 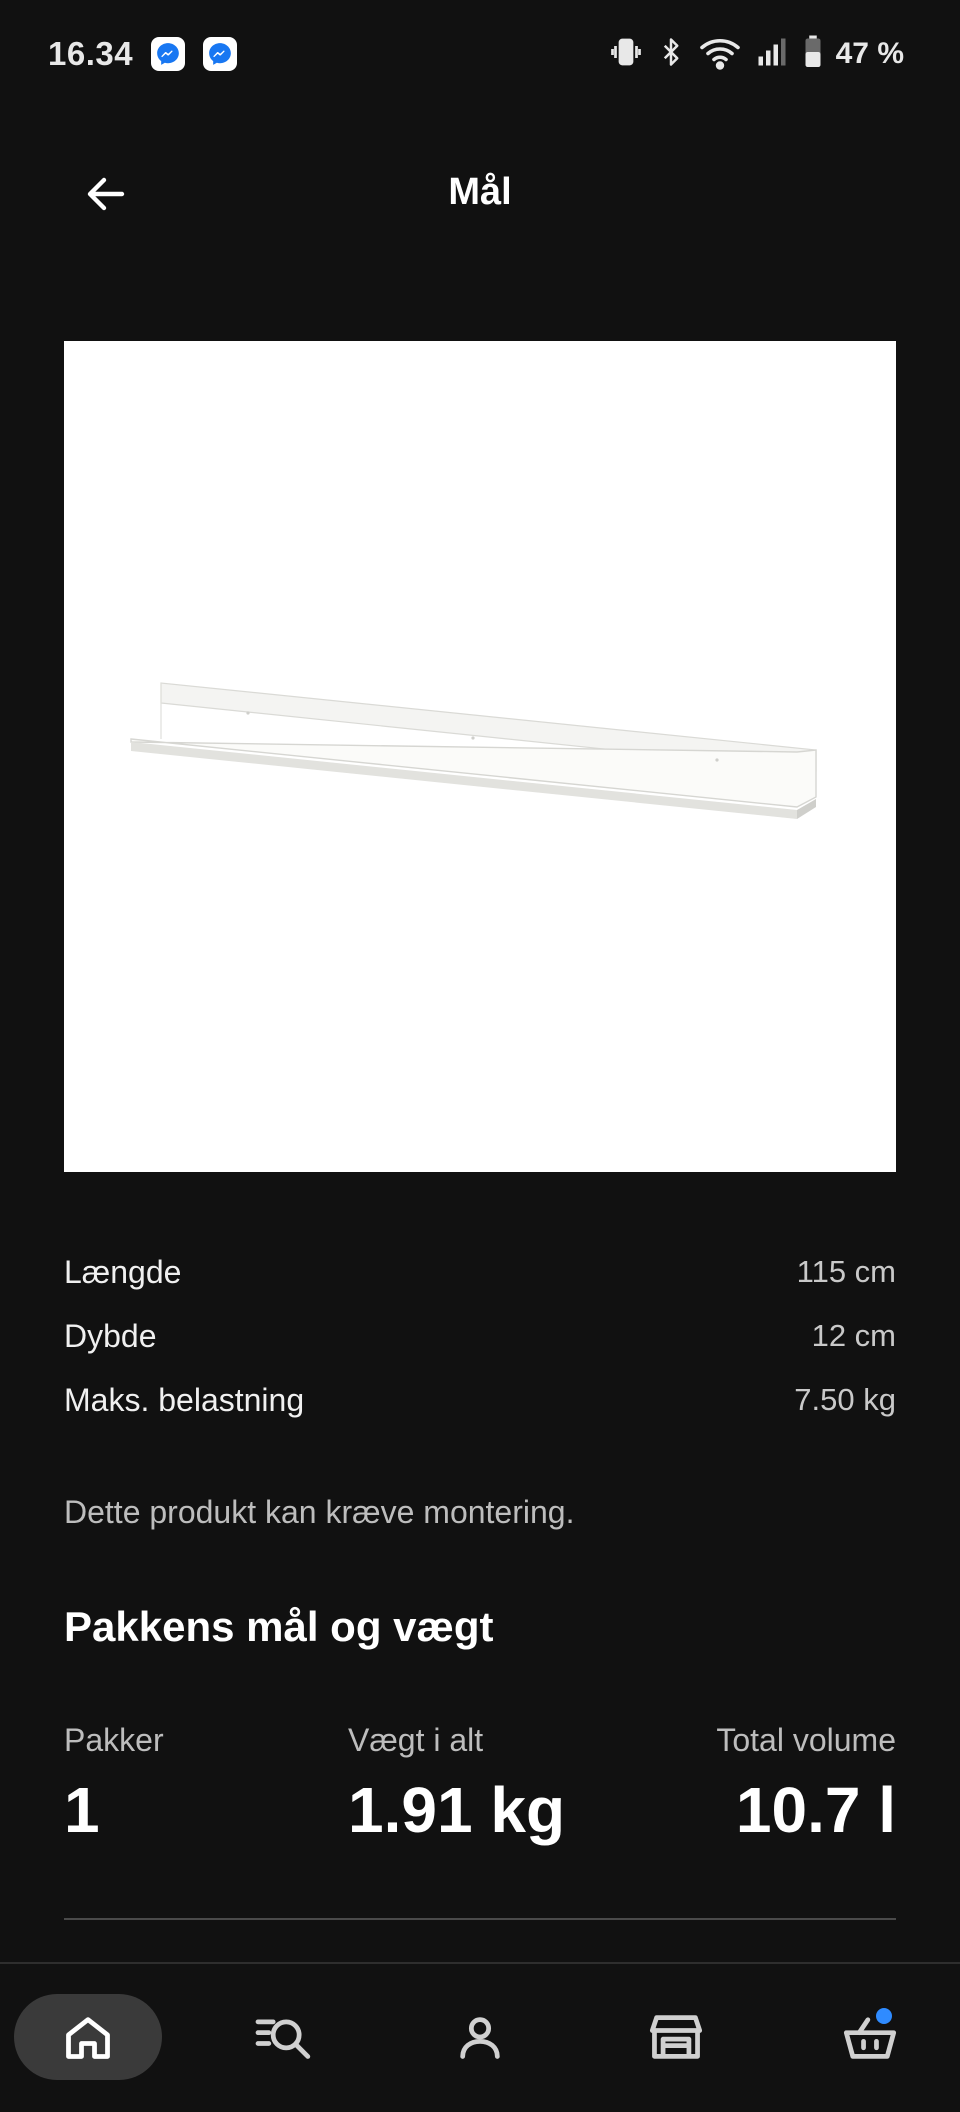 I want to click on package-weight-label: Vægt i alt, so click(x=416, y=1740).